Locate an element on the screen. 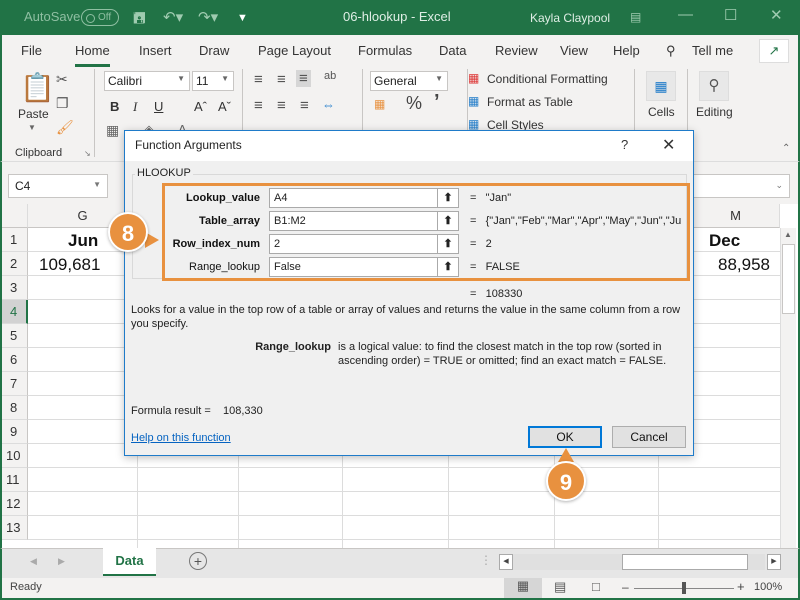 The width and height of the screenshot is (800, 600). paste-button: Paste is located at coordinates (33, 114).